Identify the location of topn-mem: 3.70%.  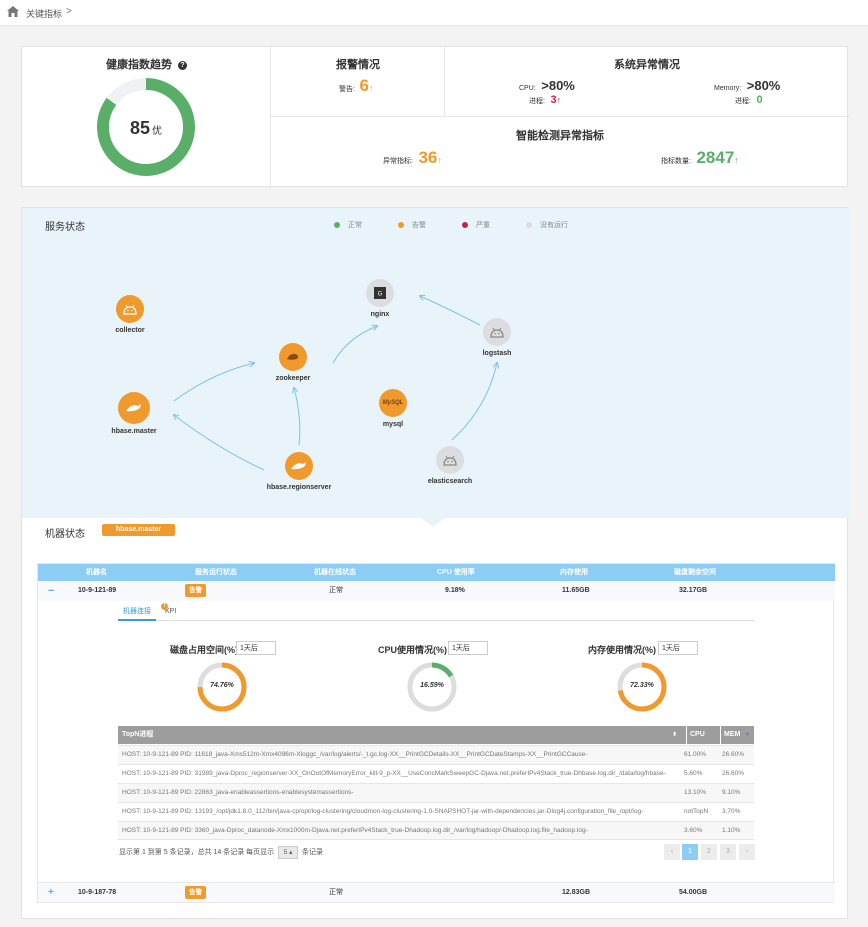
(731, 811).